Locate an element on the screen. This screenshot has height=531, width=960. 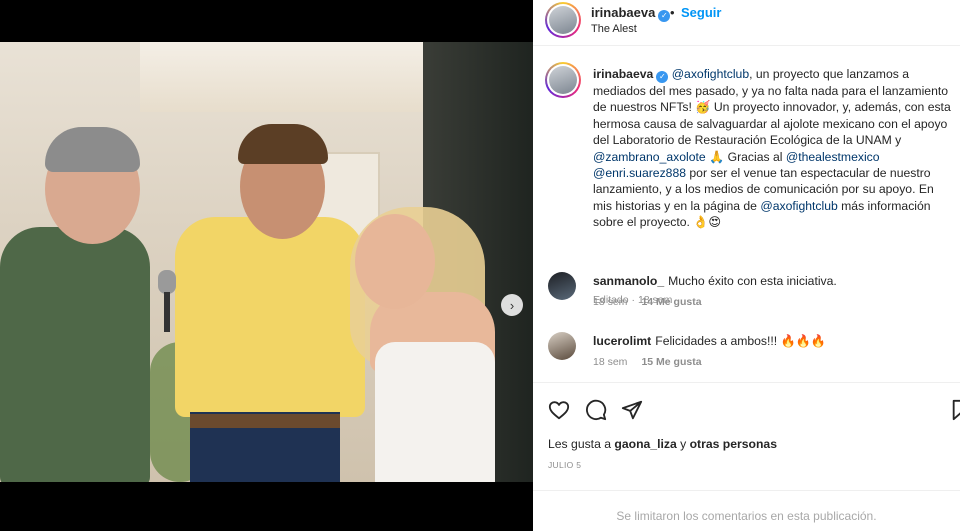
share-button is located at coordinates (633, 411).